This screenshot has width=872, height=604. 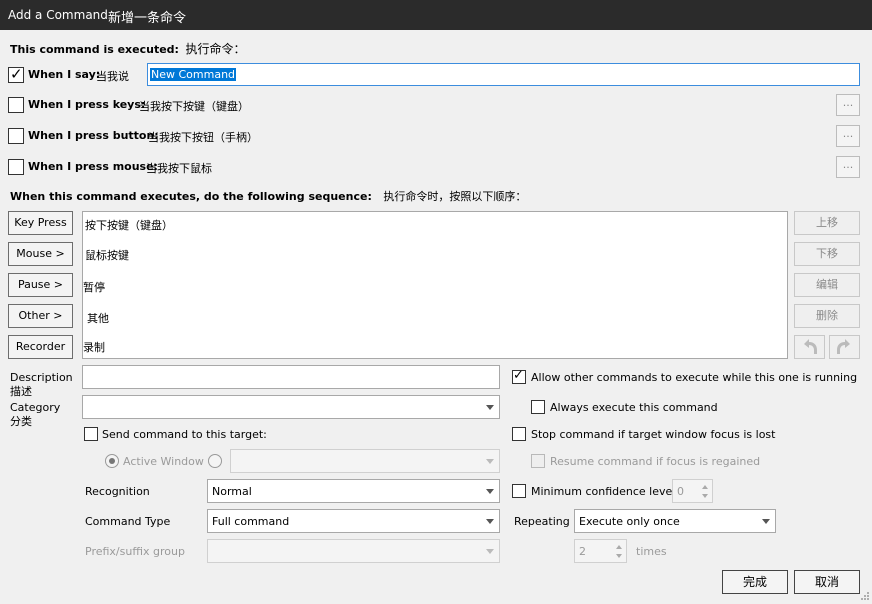 What do you see at coordinates (21, 391) in the screenshot?
I see `description-label-zh: 描述` at bounding box center [21, 391].